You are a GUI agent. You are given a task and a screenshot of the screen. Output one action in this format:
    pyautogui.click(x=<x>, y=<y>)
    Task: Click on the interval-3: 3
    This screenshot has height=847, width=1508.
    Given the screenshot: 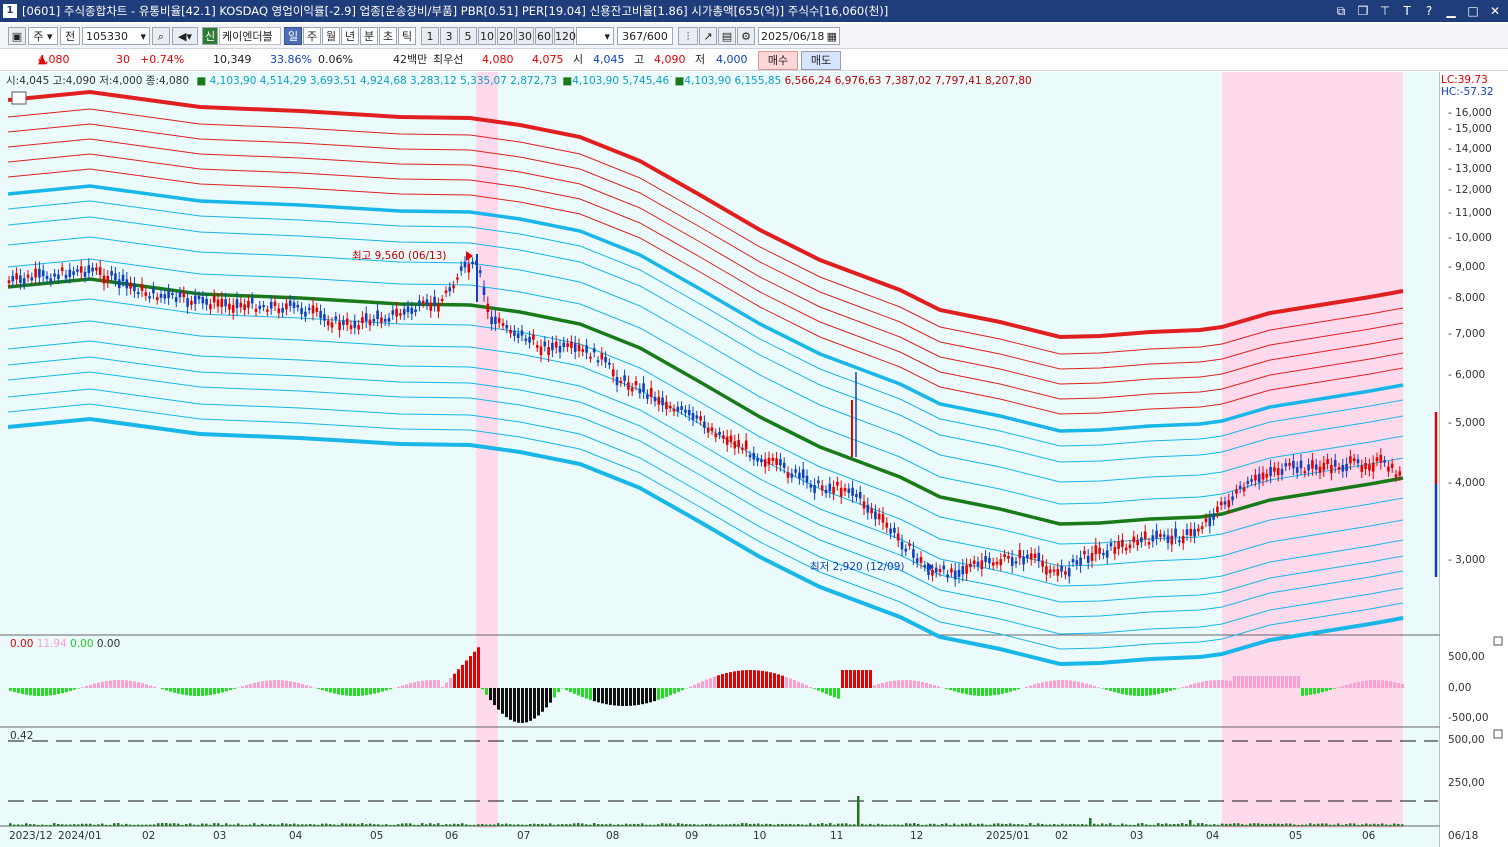 What is the action you would take?
    pyautogui.click(x=449, y=36)
    